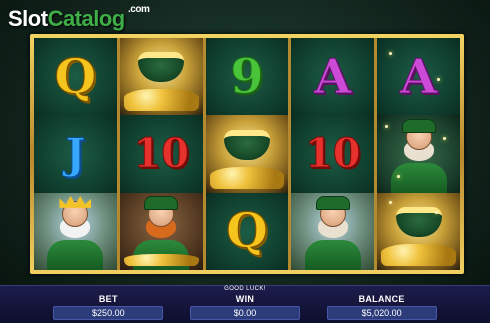  I want to click on reel-2: 10, so click(161, 154).